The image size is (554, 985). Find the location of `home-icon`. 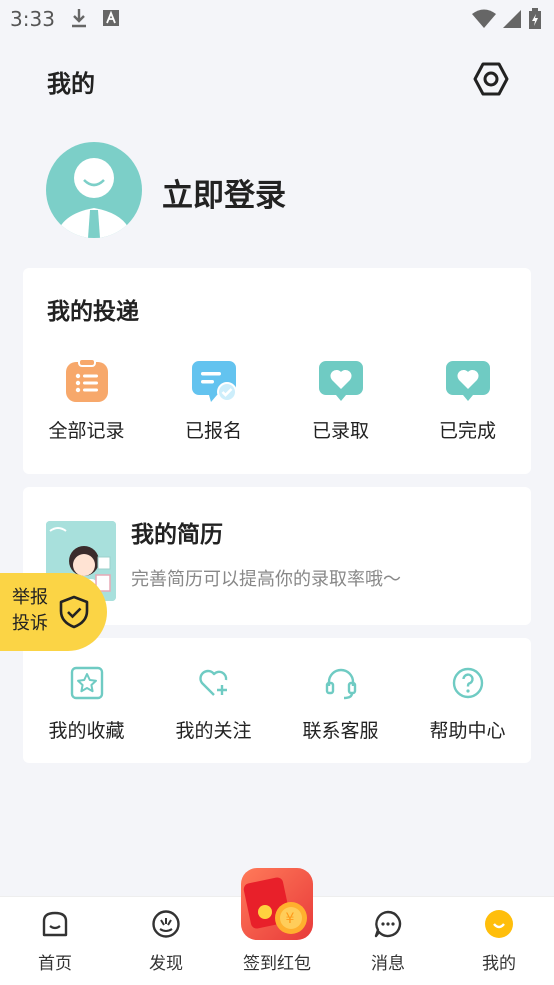

home-icon is located at coordinates (55, 924).